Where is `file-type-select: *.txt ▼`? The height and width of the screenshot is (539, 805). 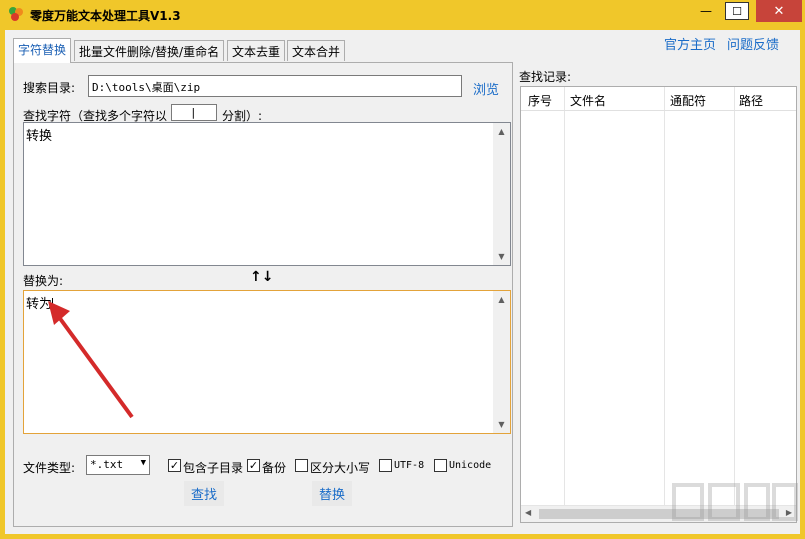
file-type-select: *.txt ▼ is located at coordinates (118, 465).